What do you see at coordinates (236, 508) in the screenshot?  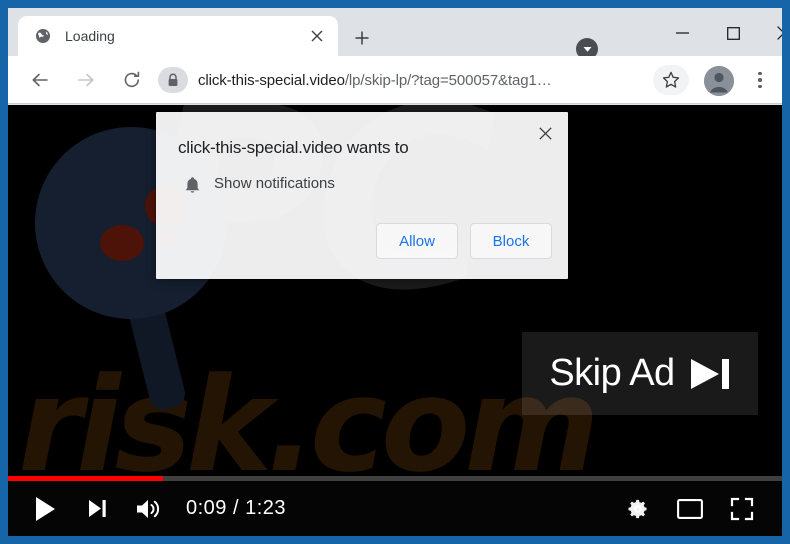 I see `video-time-display: 0:09 / 1:23` at bounding box center [236, 508].